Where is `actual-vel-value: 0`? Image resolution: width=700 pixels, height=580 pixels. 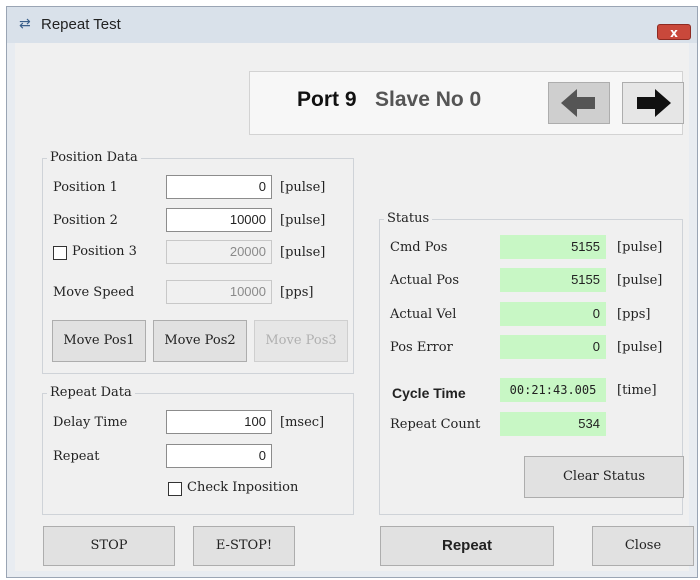 actual-vel-value: 0 is located at coordinates (553, 314).